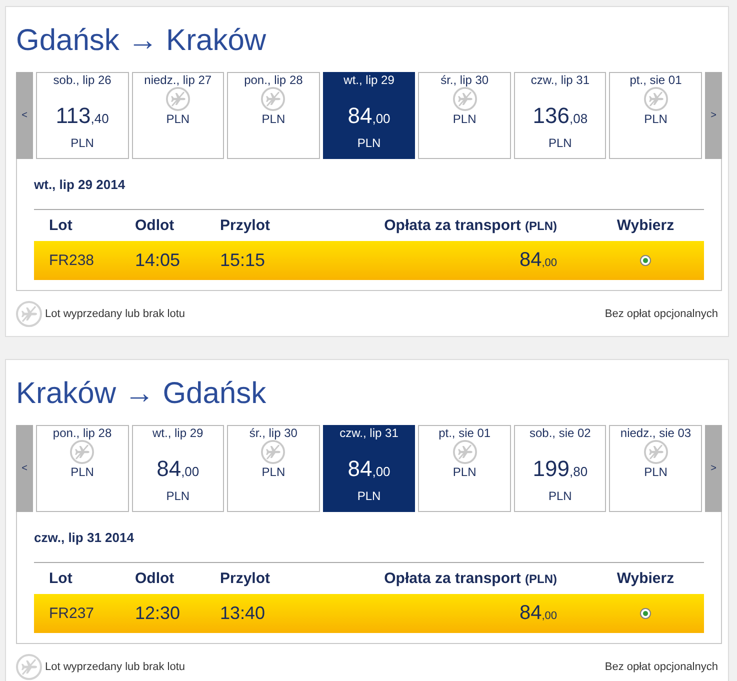 Image resolution: width=737 pixels, height=681 pixels. Describe the element at coordinates (243, 260) in the screenshot. I see `arrival-time: 15:15` at that location.